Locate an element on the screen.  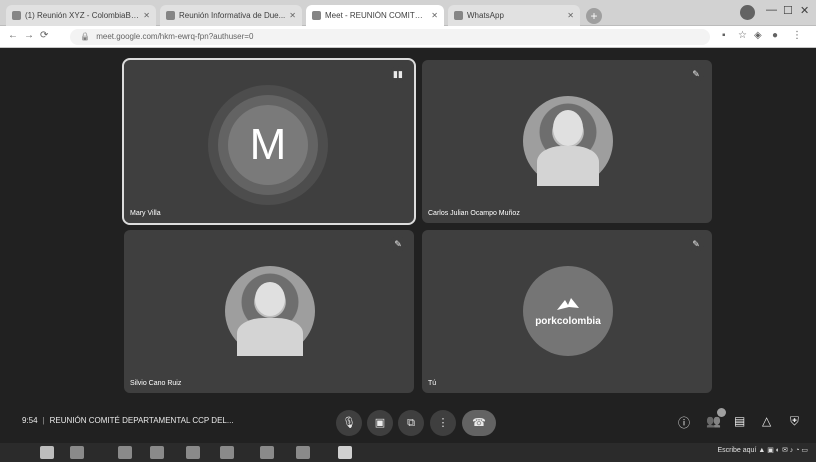
camera-button: ▣ is located at coordinates (380, 423).